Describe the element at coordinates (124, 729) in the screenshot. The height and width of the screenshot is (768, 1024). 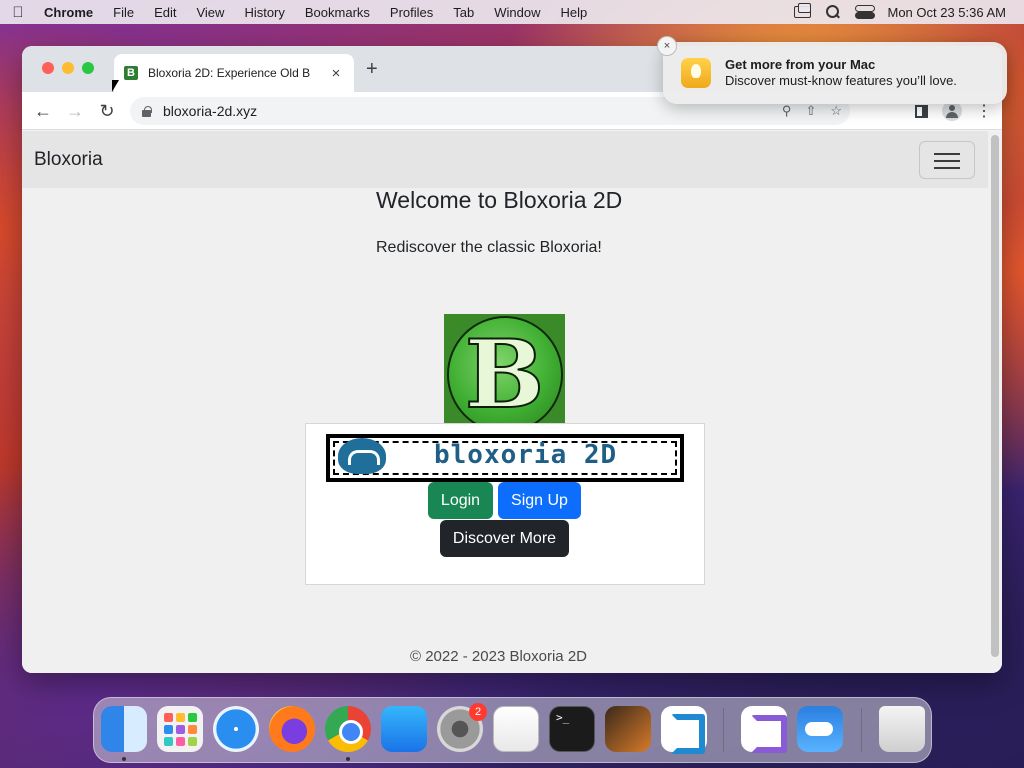
I see `finder-icon` at that location.